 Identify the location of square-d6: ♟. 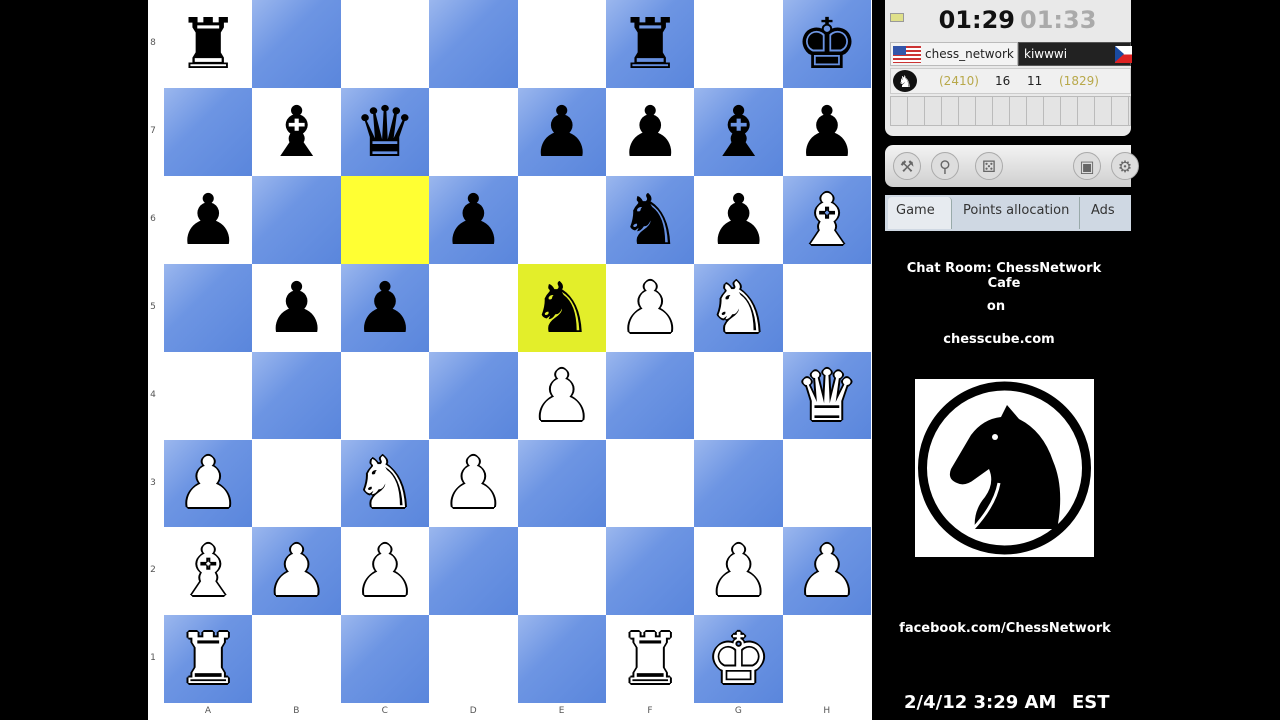
(473, 219).